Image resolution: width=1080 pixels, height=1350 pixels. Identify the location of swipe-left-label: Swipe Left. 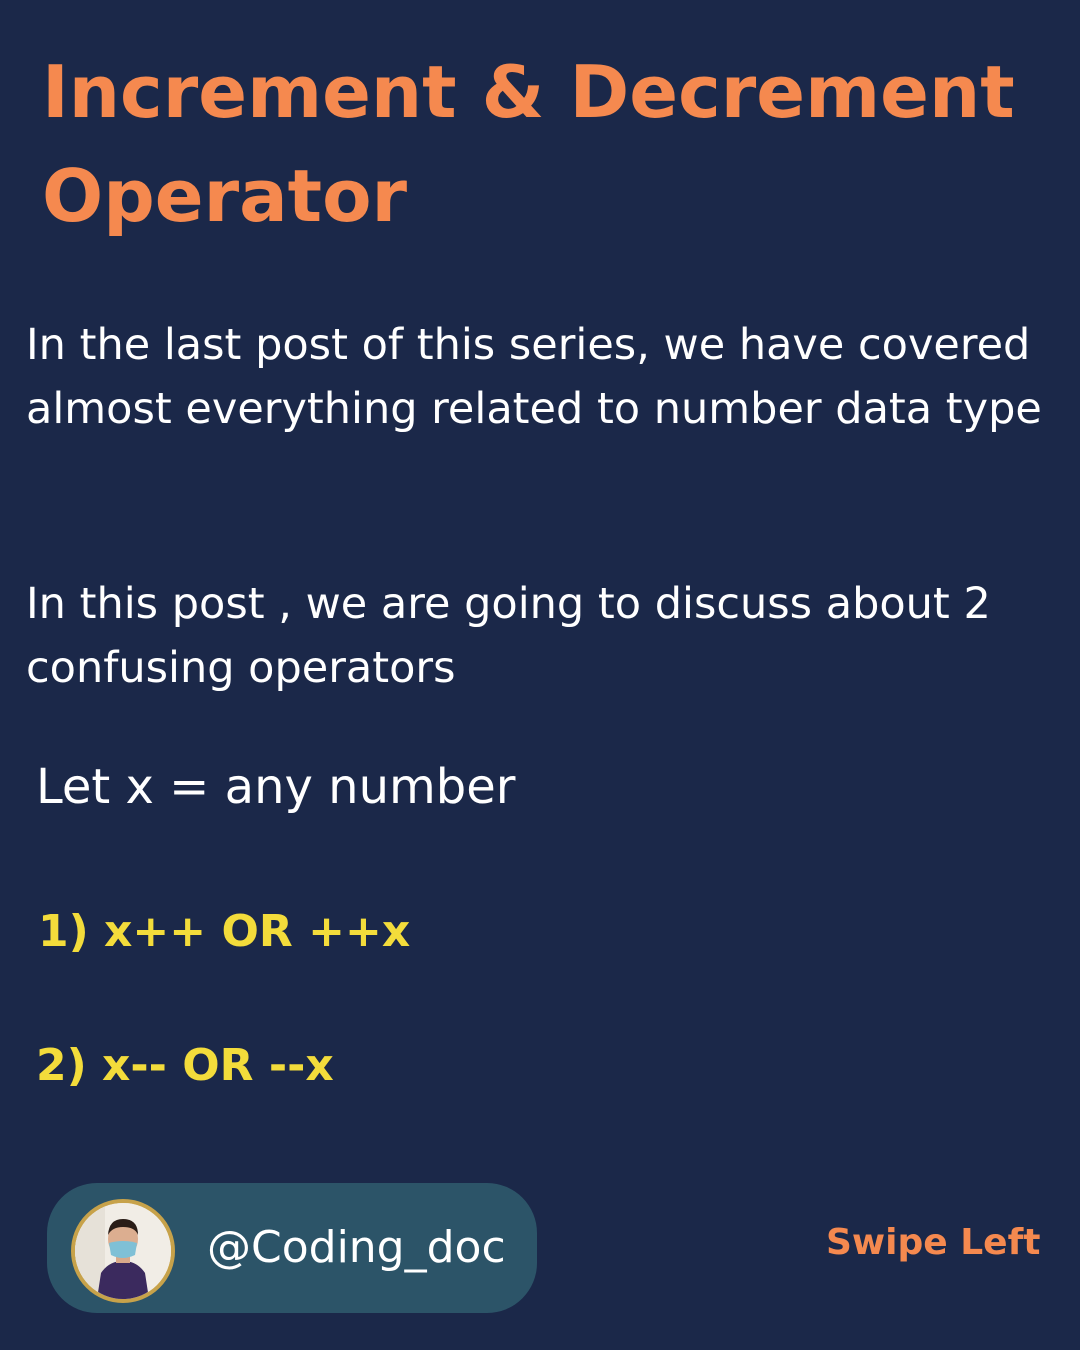
(933, 1243).